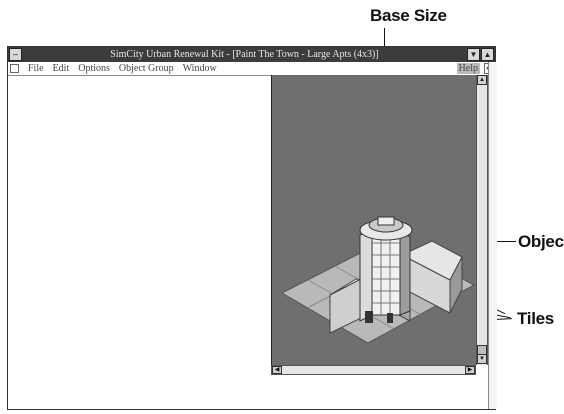 The image size is (564, 414). I want to click on building-object-image, so click(378, 280).